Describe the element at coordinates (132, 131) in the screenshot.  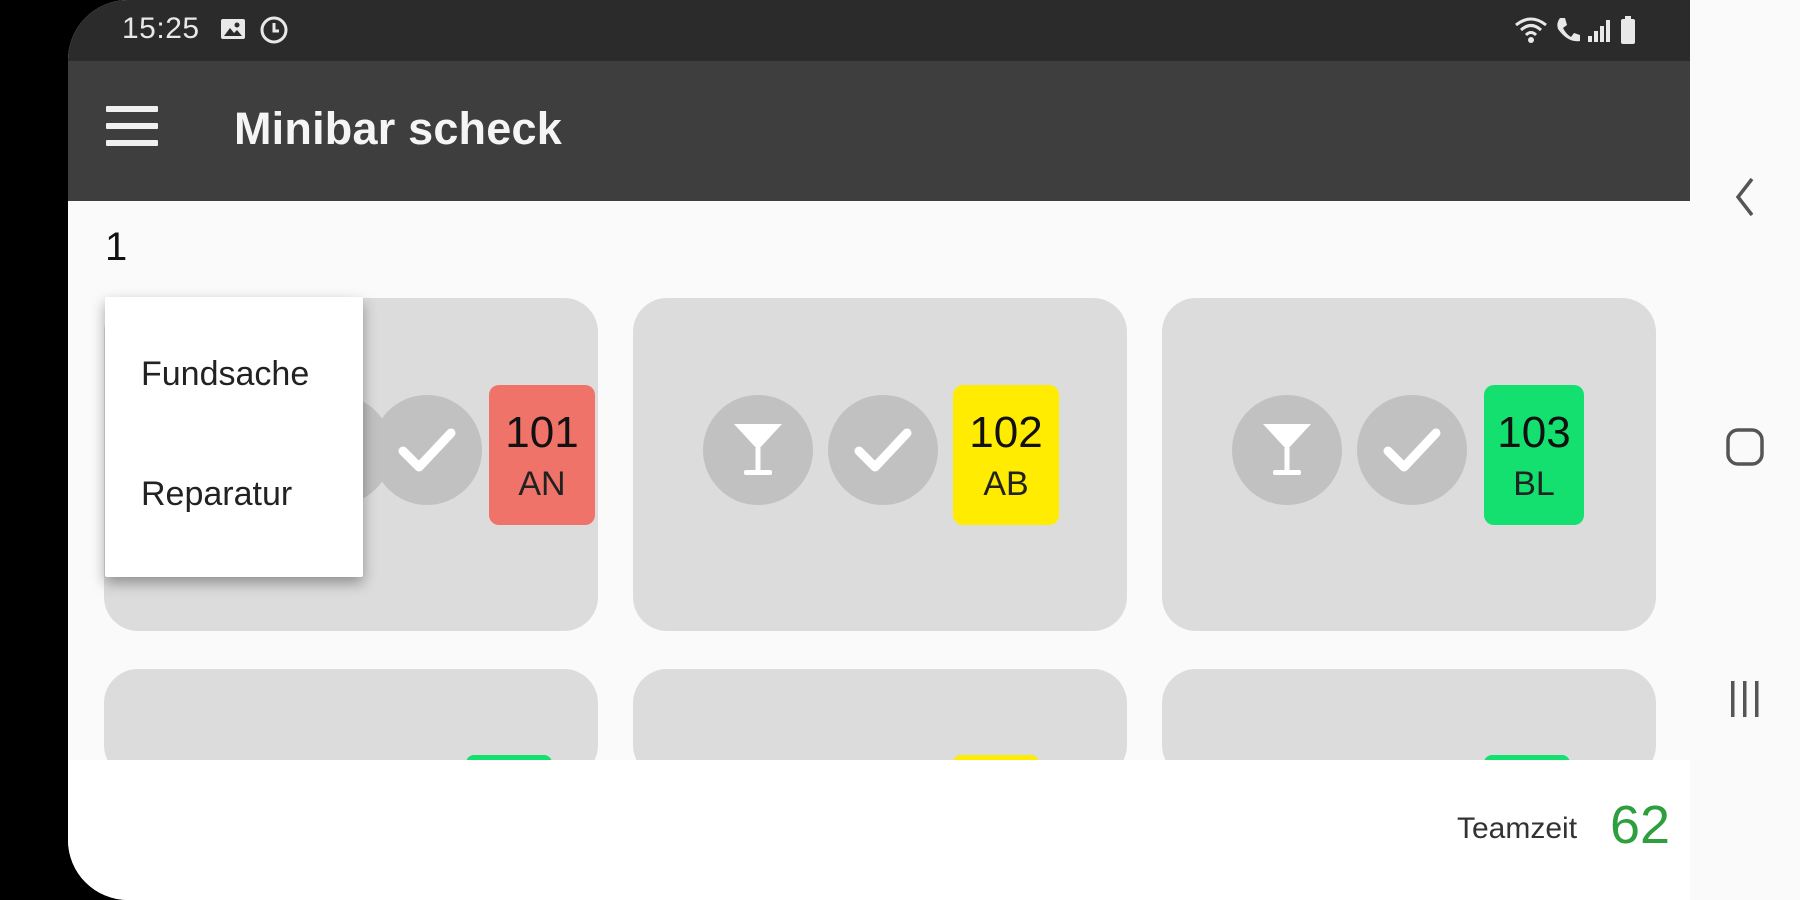
I see `hamburger-menu-icon` at that location.